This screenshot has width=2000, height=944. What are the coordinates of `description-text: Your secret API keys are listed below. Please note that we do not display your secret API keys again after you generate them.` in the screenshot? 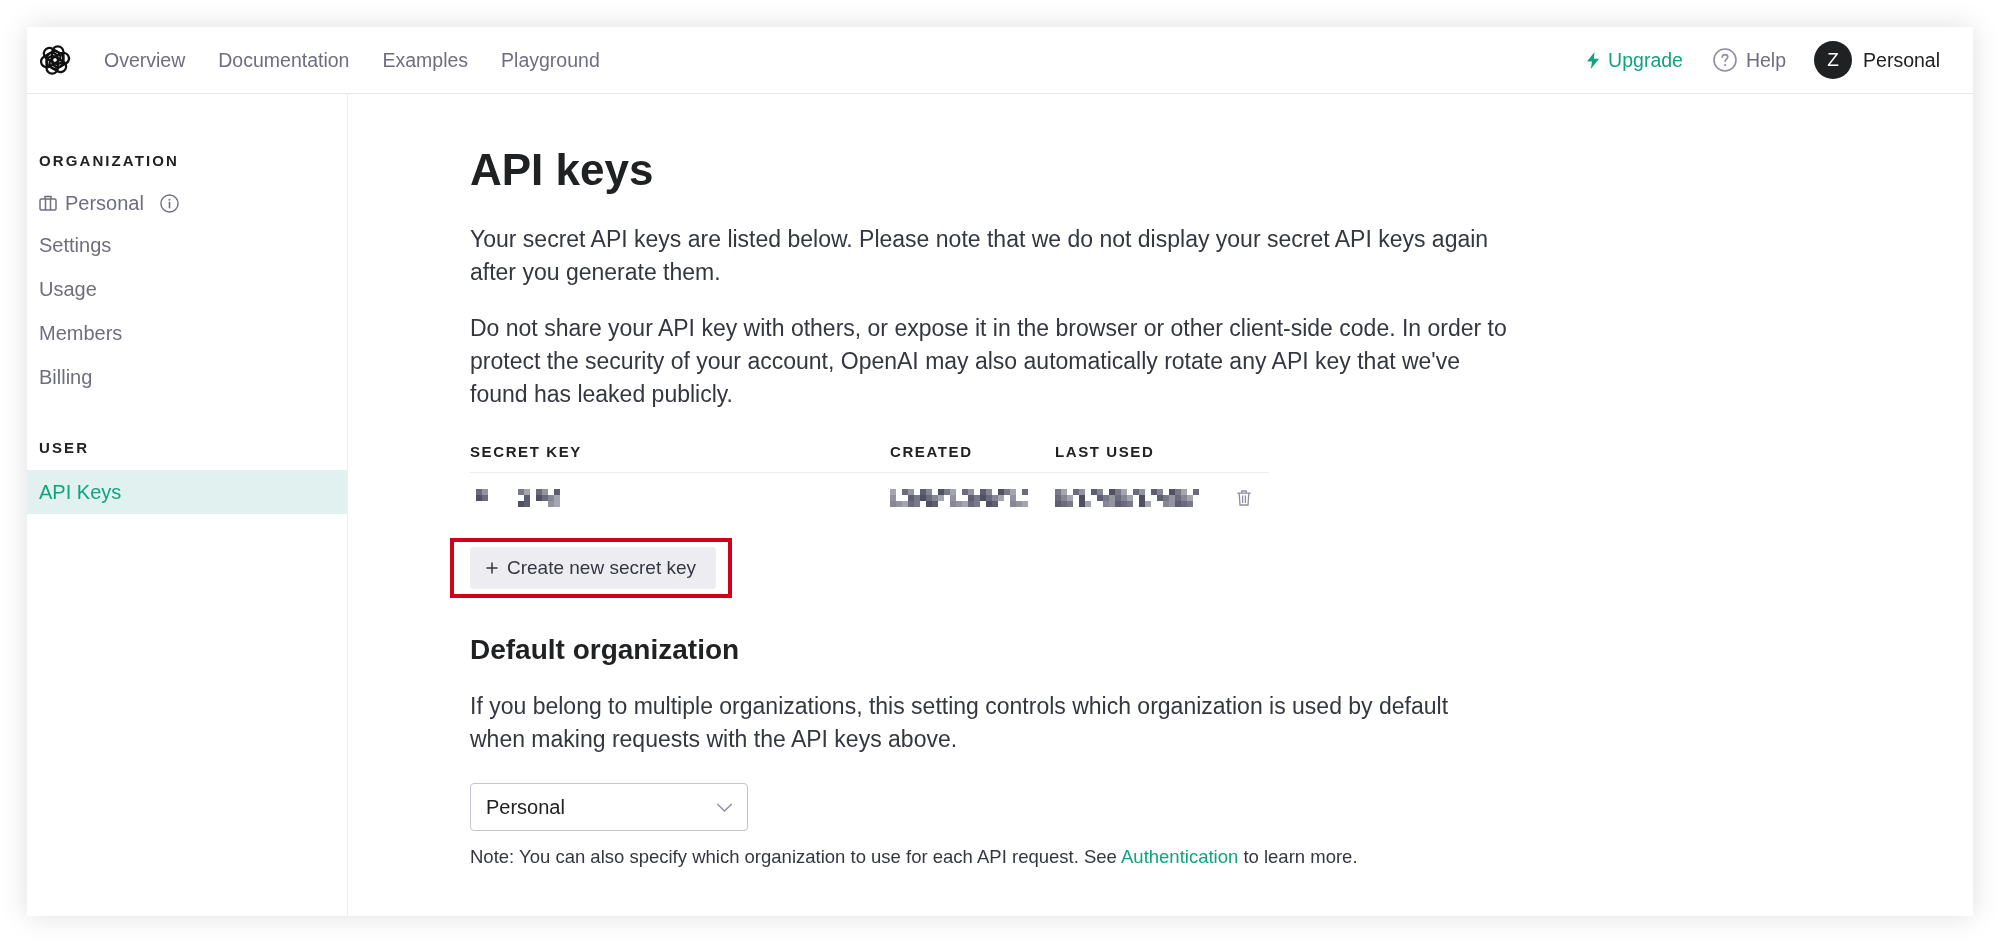 It's located at (980, 256).